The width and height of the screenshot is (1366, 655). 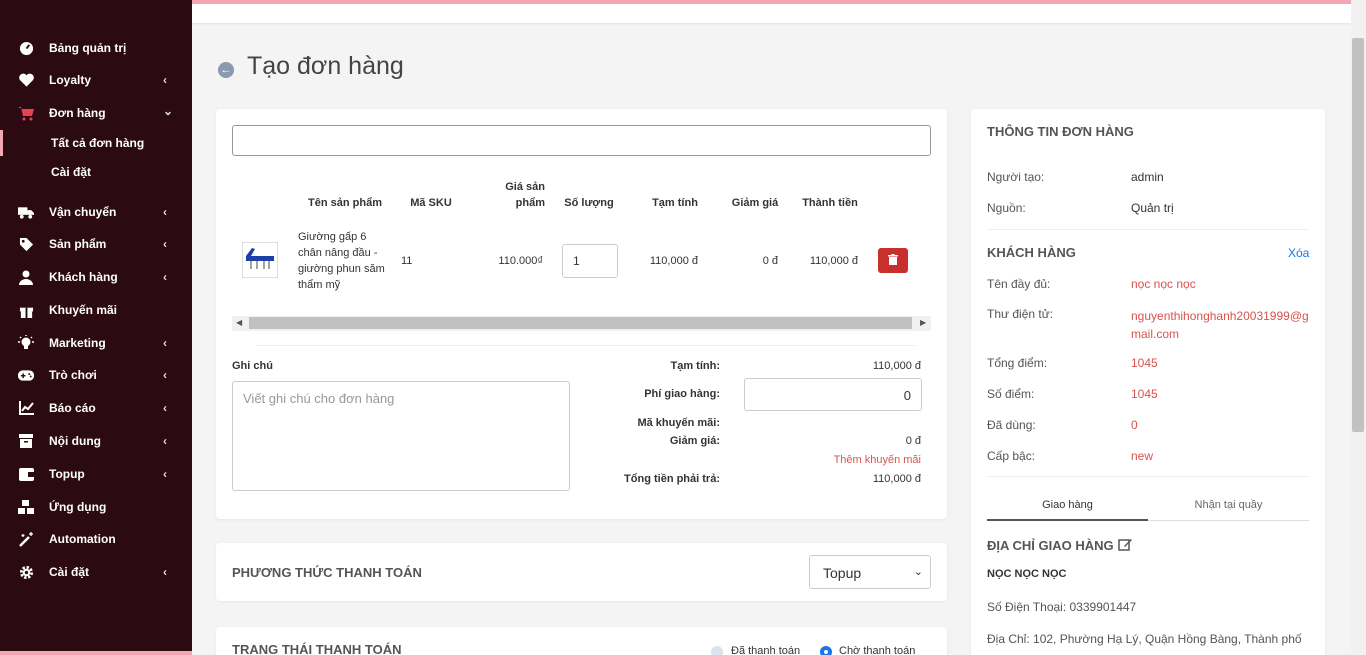 I want to click on used-points-value: 0, so click(x=1134, y=425).